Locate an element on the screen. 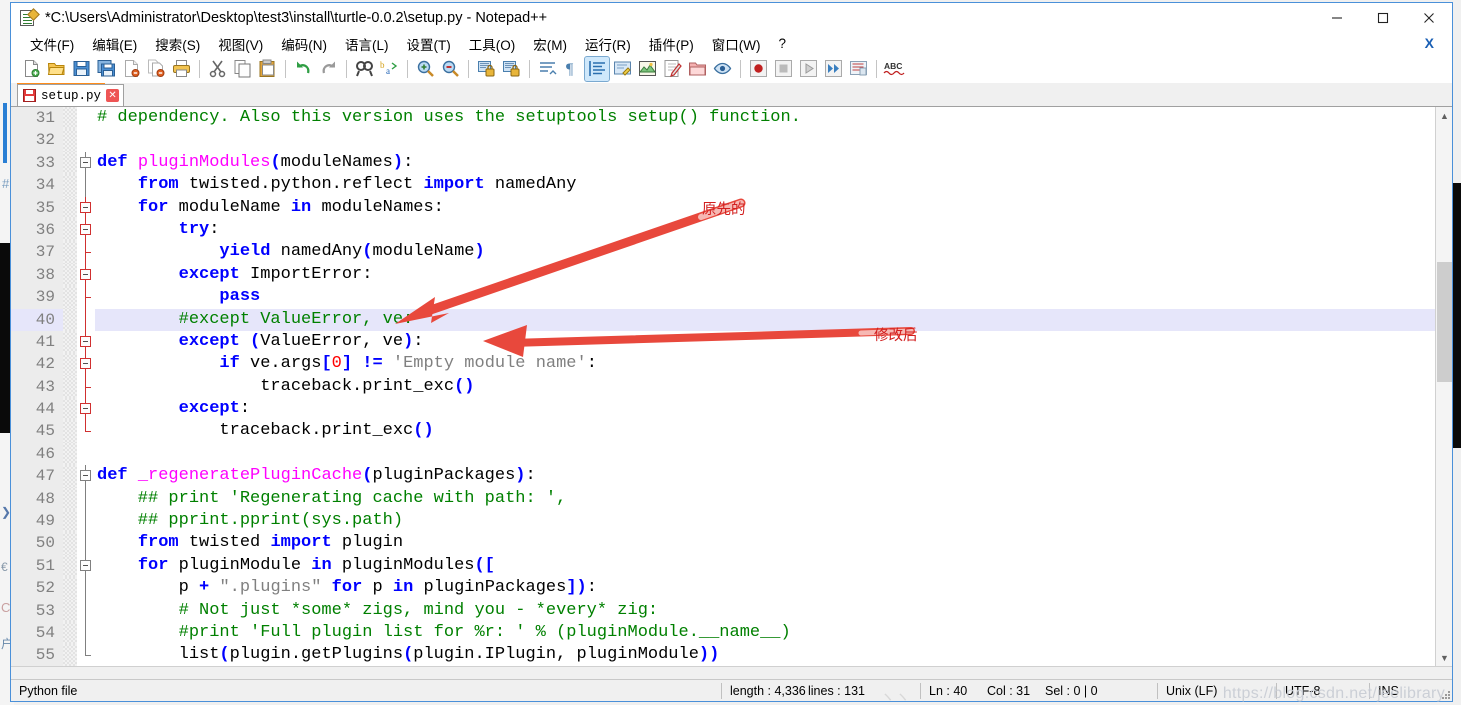  code-line: 38 except ImportError: is located at coordinates (723, 275).